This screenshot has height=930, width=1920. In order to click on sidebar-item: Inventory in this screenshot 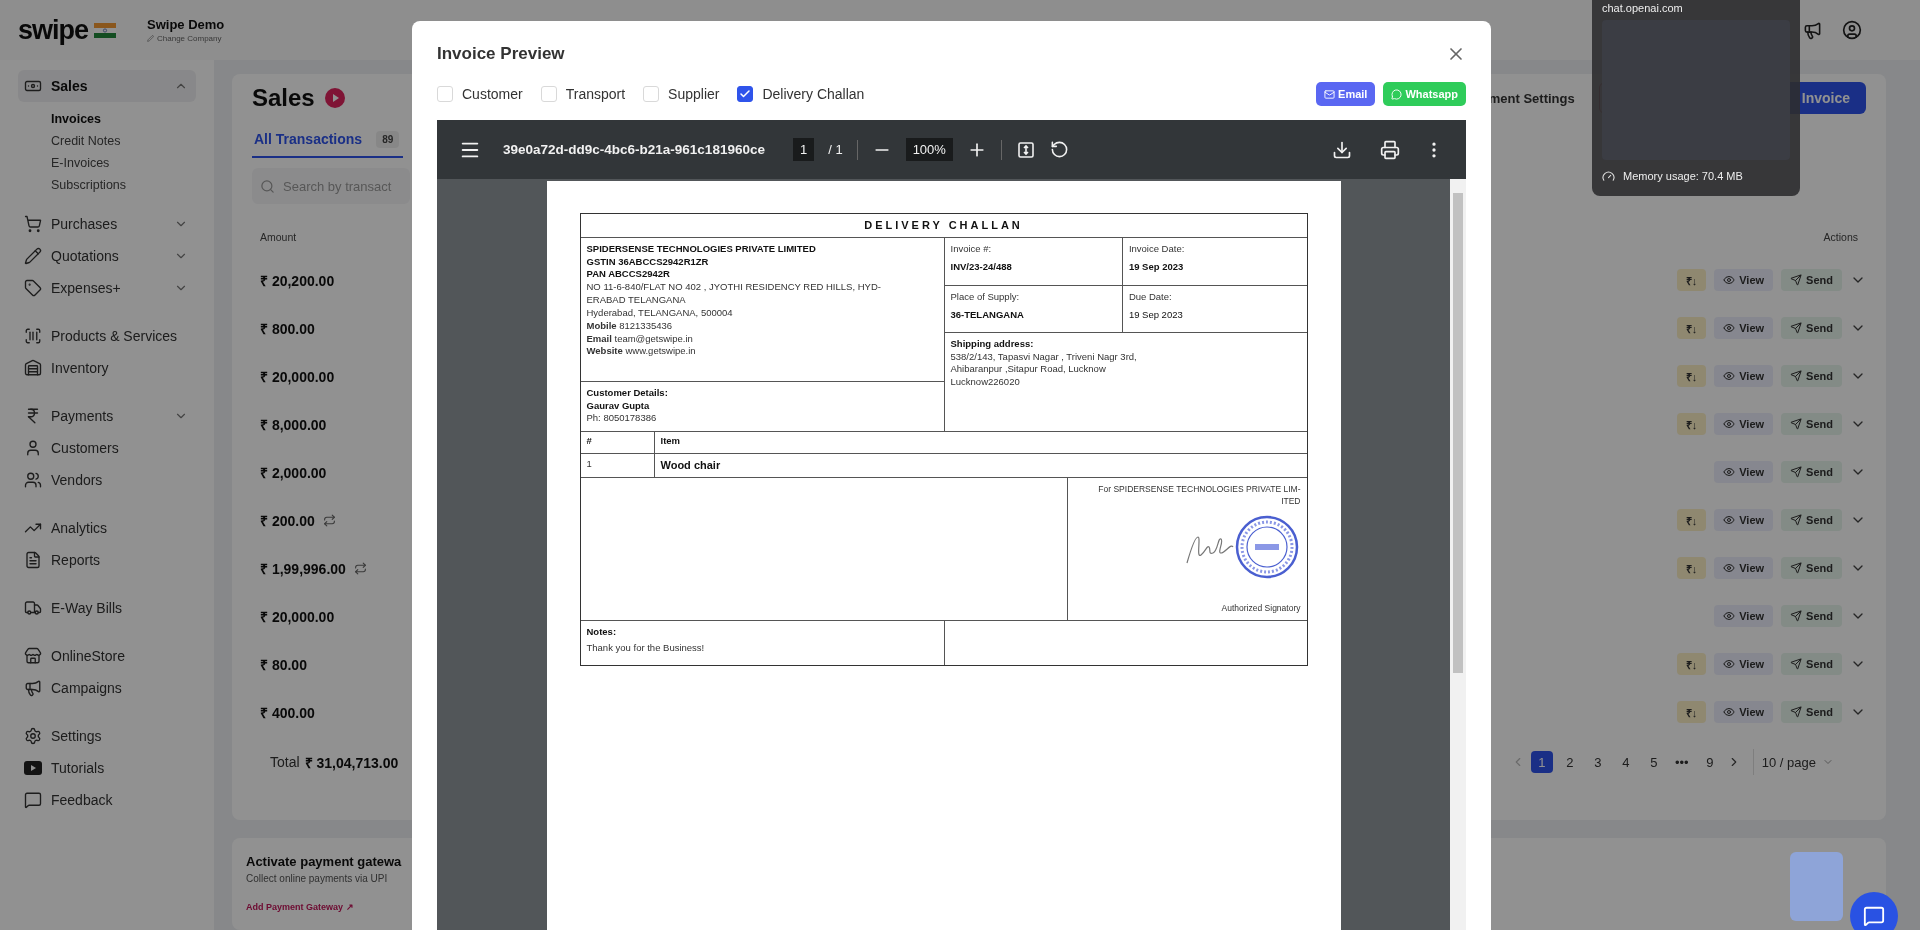, I will do `click(107, 368)`.